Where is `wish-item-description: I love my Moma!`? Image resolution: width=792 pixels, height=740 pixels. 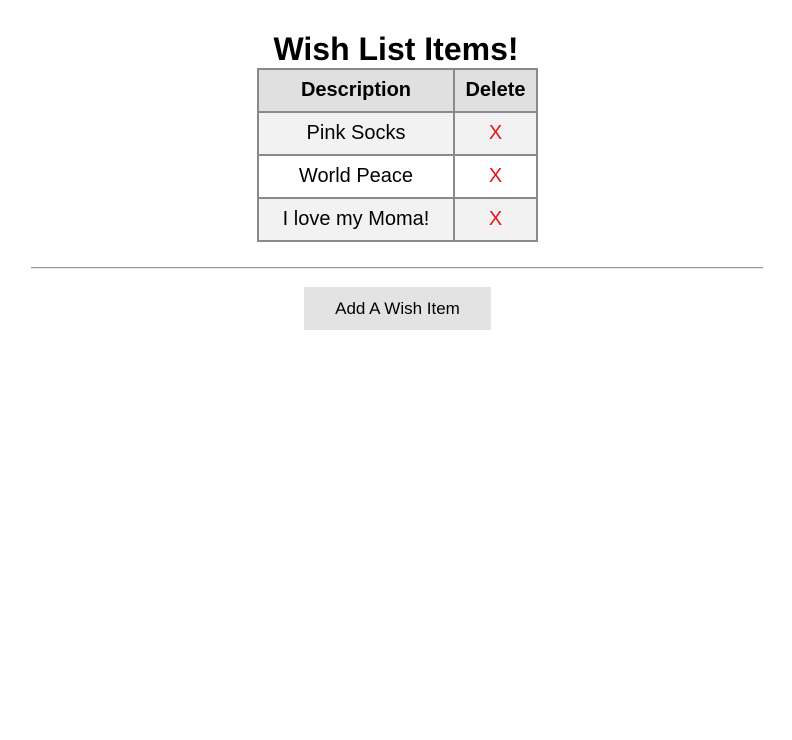 wish-item-description: I love my Moma! is located at coordinates (356, 219).